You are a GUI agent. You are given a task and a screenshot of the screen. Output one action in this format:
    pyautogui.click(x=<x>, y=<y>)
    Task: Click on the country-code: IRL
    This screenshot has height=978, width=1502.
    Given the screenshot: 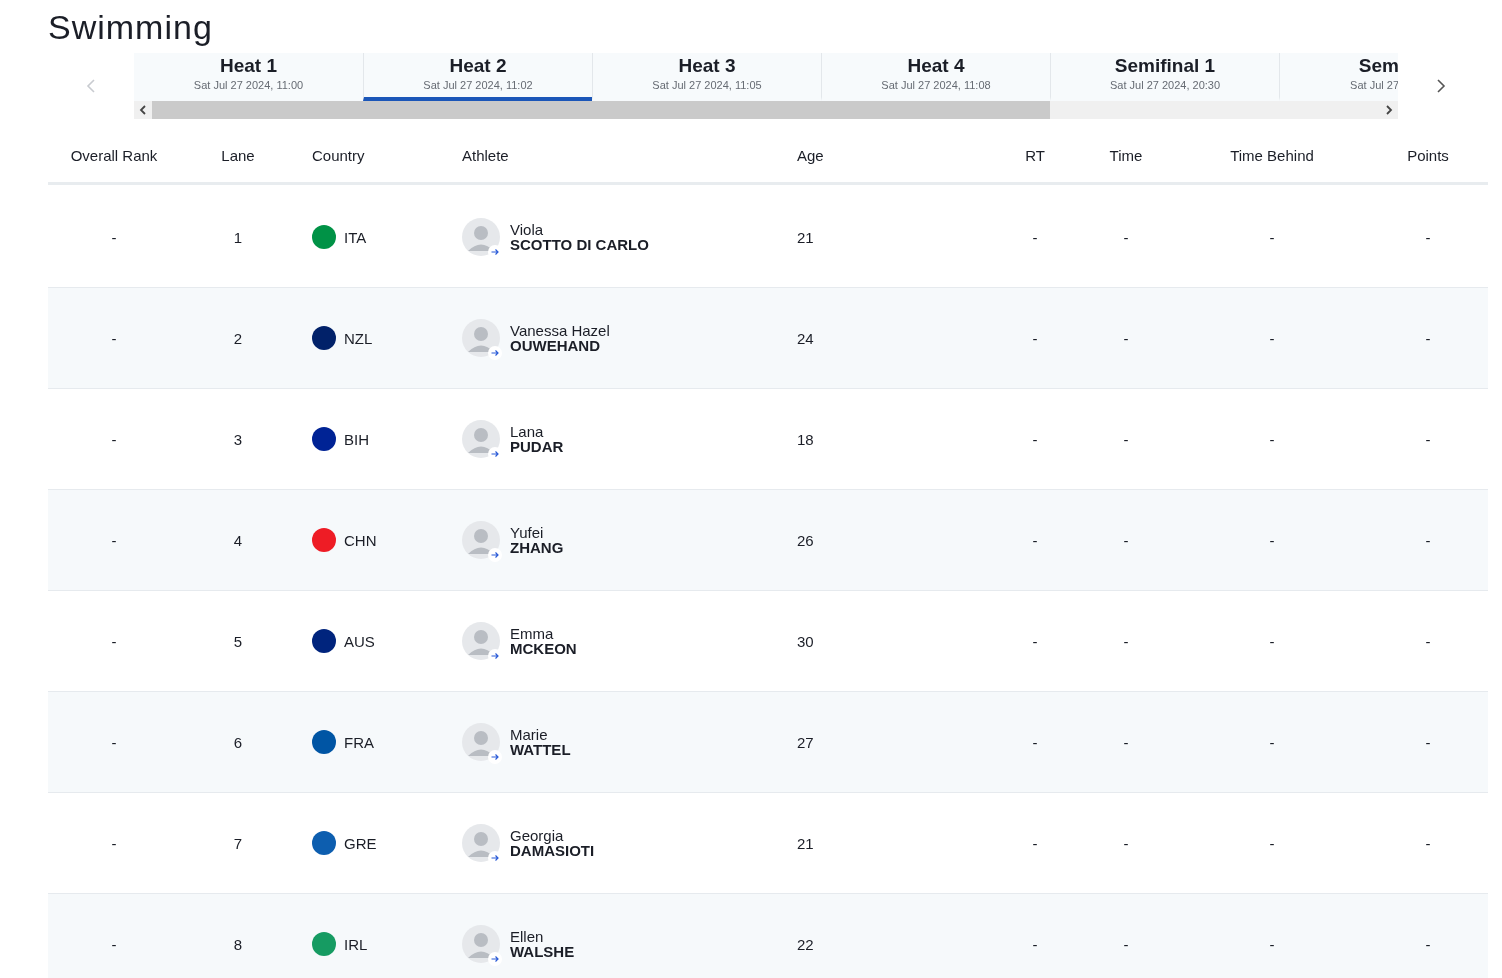 What is the action you would take?
    pyautogui.click(x=356, y=944)
    